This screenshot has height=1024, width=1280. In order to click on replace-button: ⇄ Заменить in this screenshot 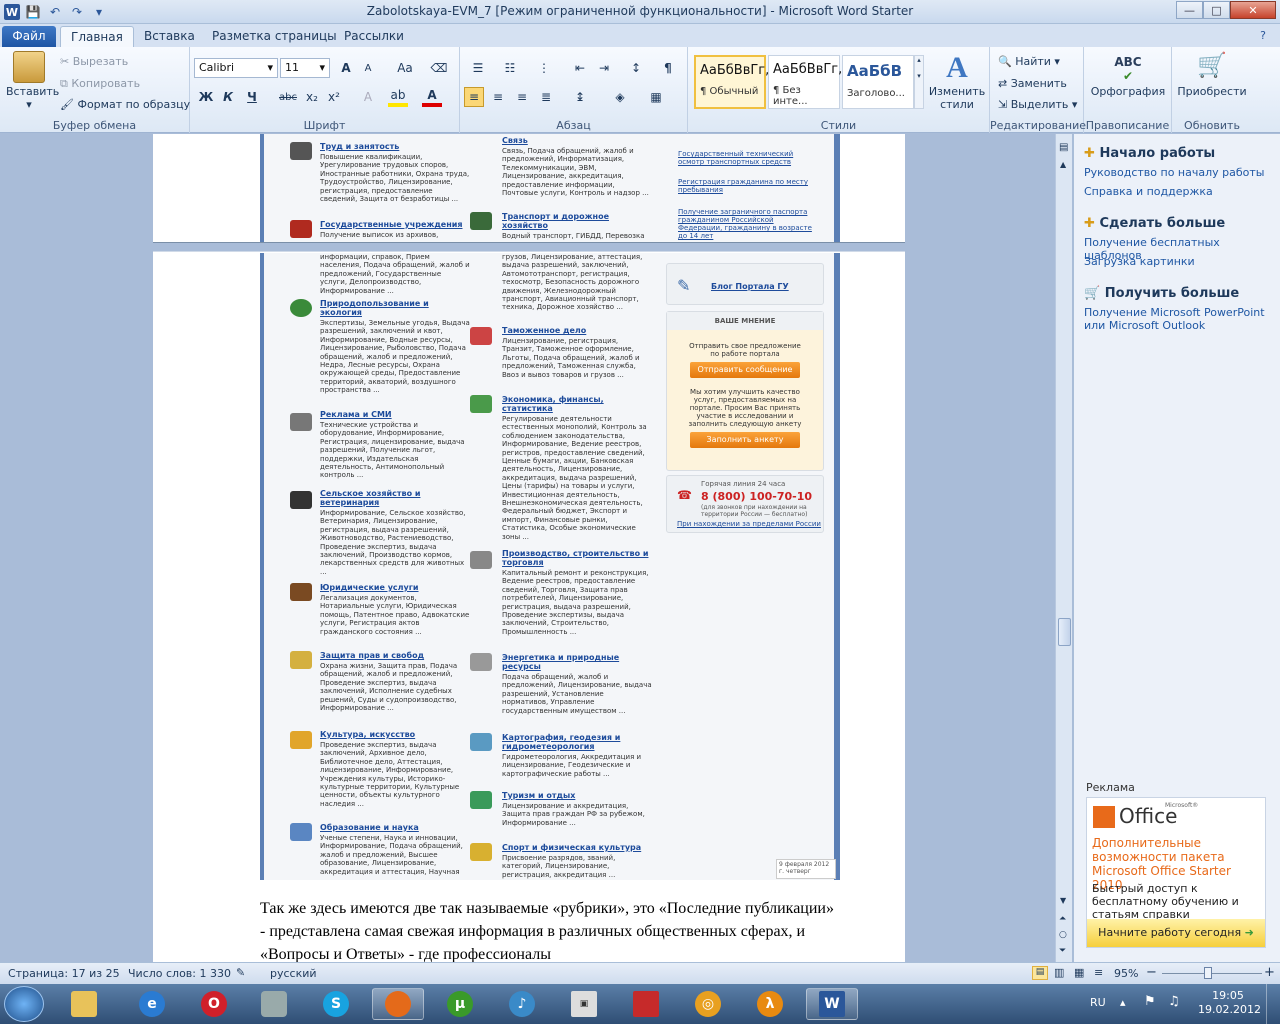, I will do `click(1032, 83)`.